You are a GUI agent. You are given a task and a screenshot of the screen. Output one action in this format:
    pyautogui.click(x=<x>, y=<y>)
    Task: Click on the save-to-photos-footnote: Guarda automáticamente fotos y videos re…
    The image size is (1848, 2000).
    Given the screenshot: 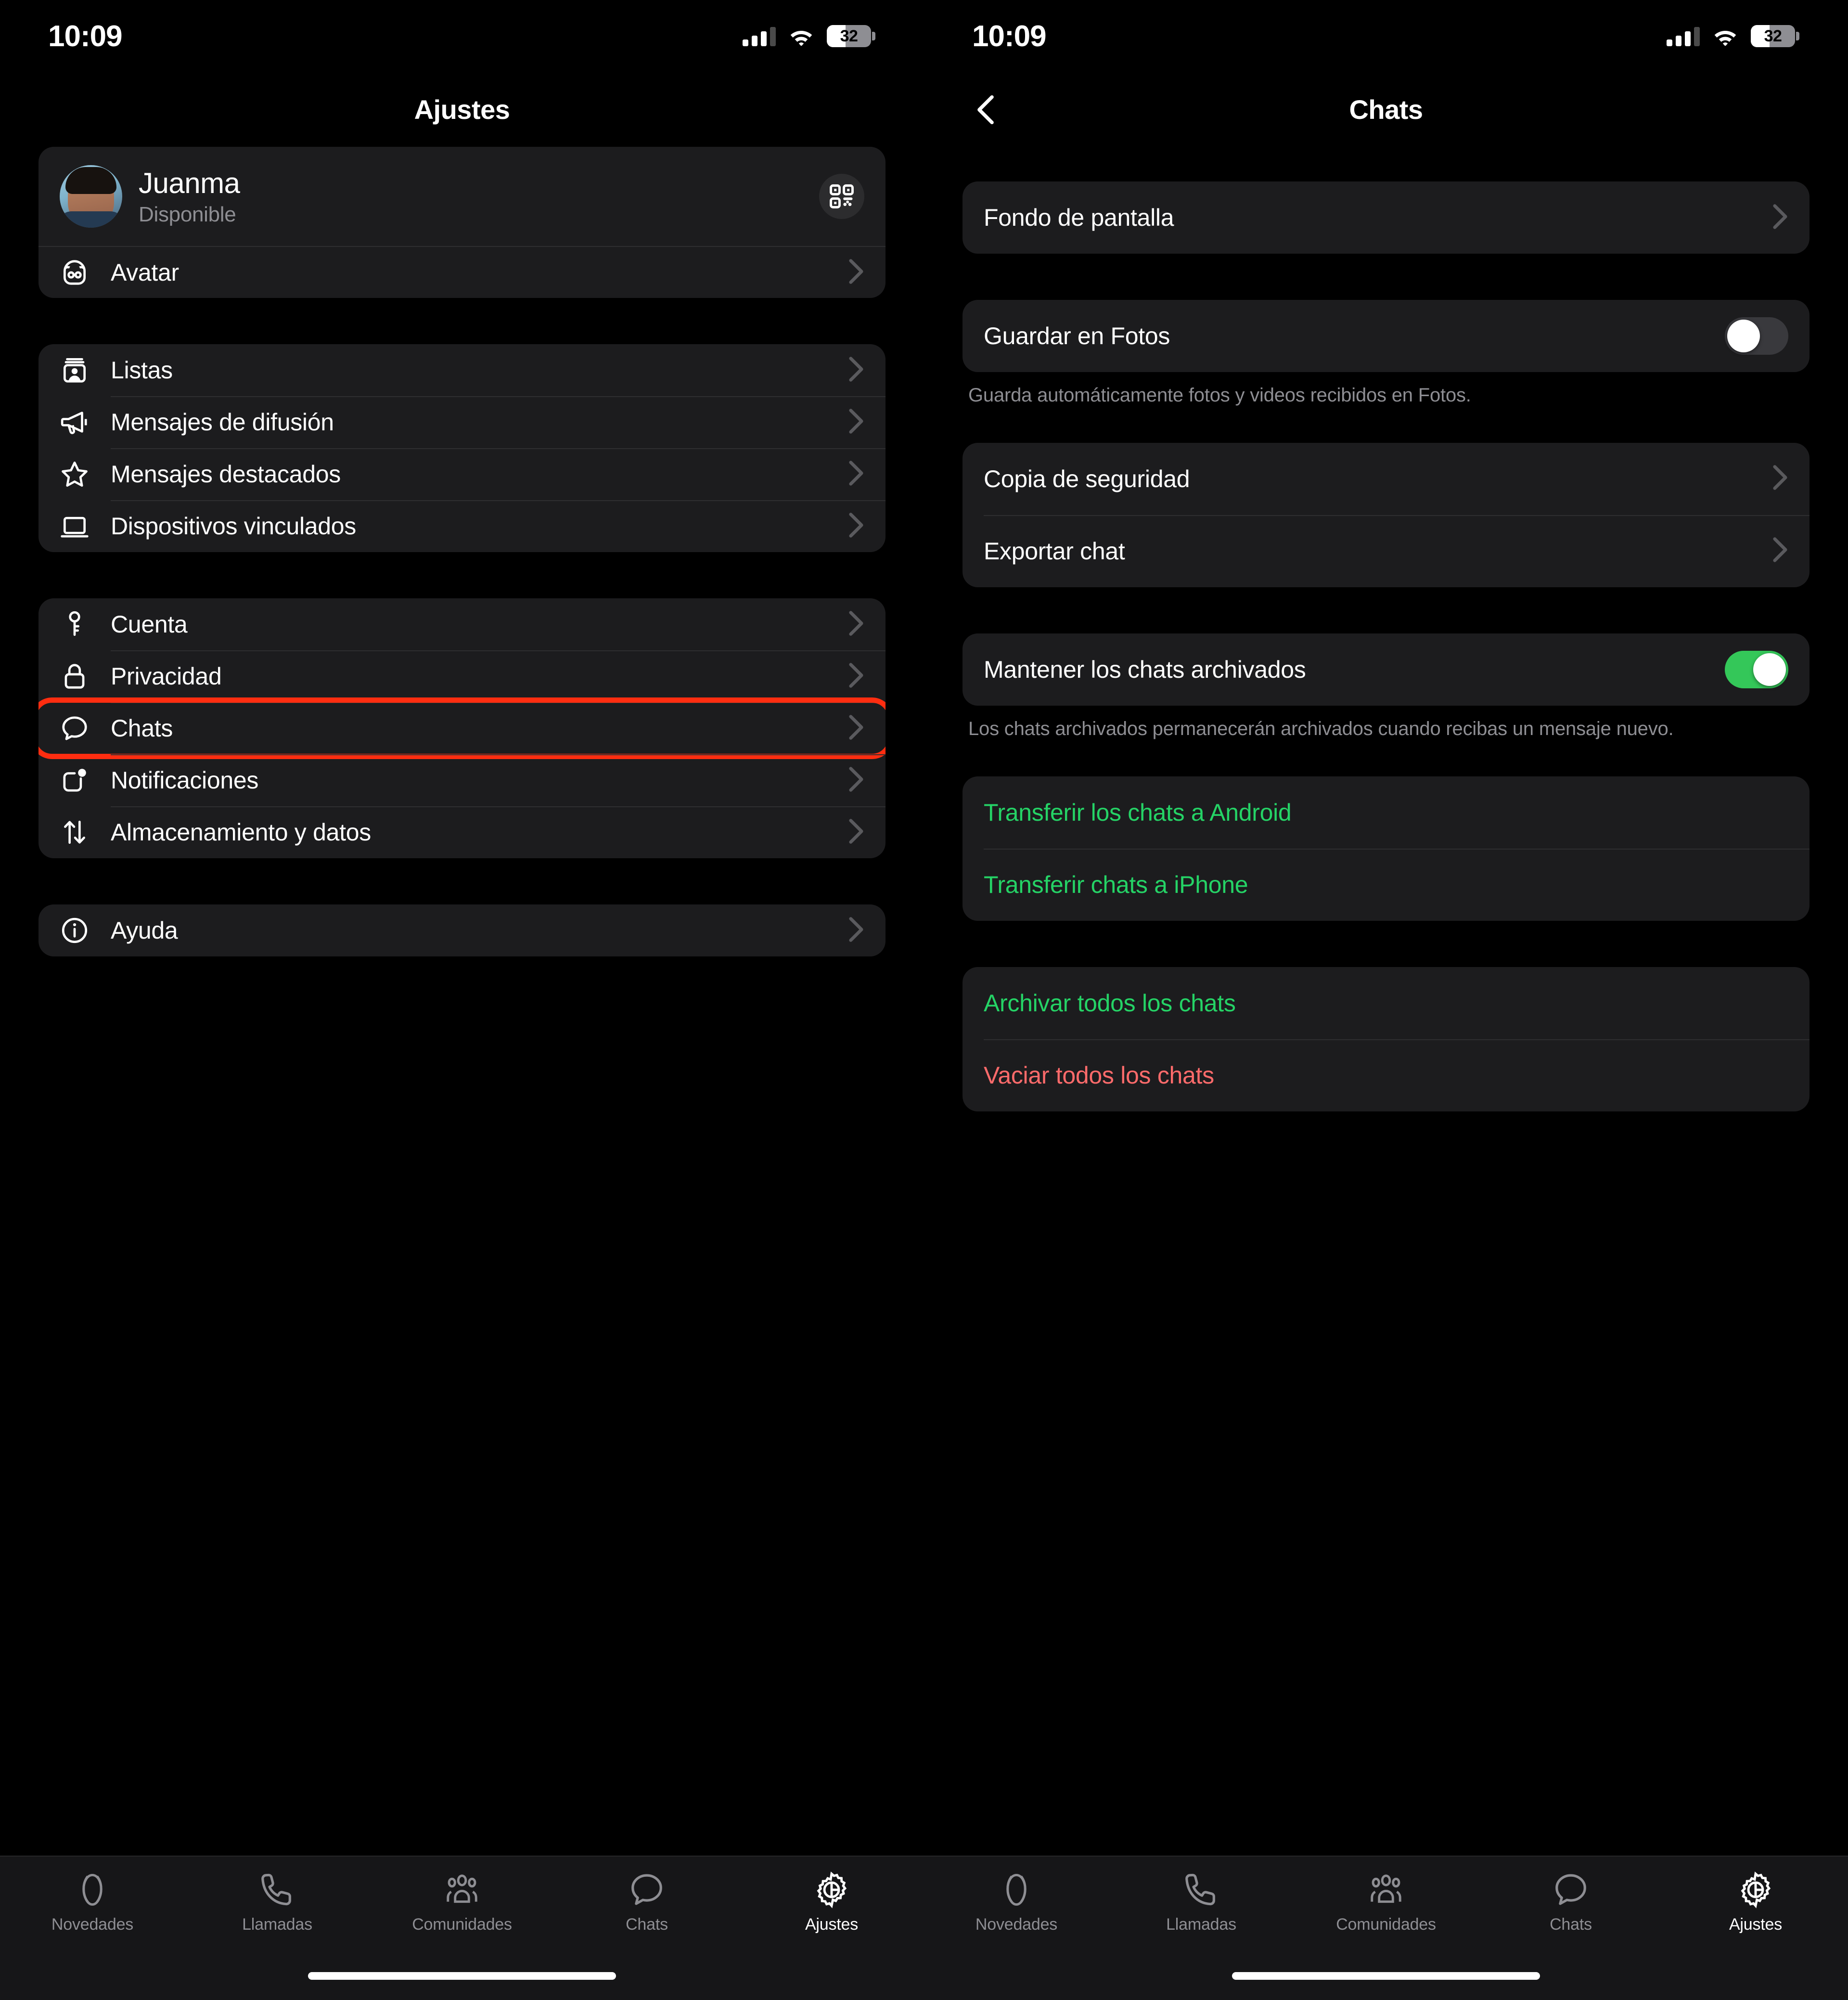 What is the action you would take?
    pyautogui.click(x=1219, y=395)
    